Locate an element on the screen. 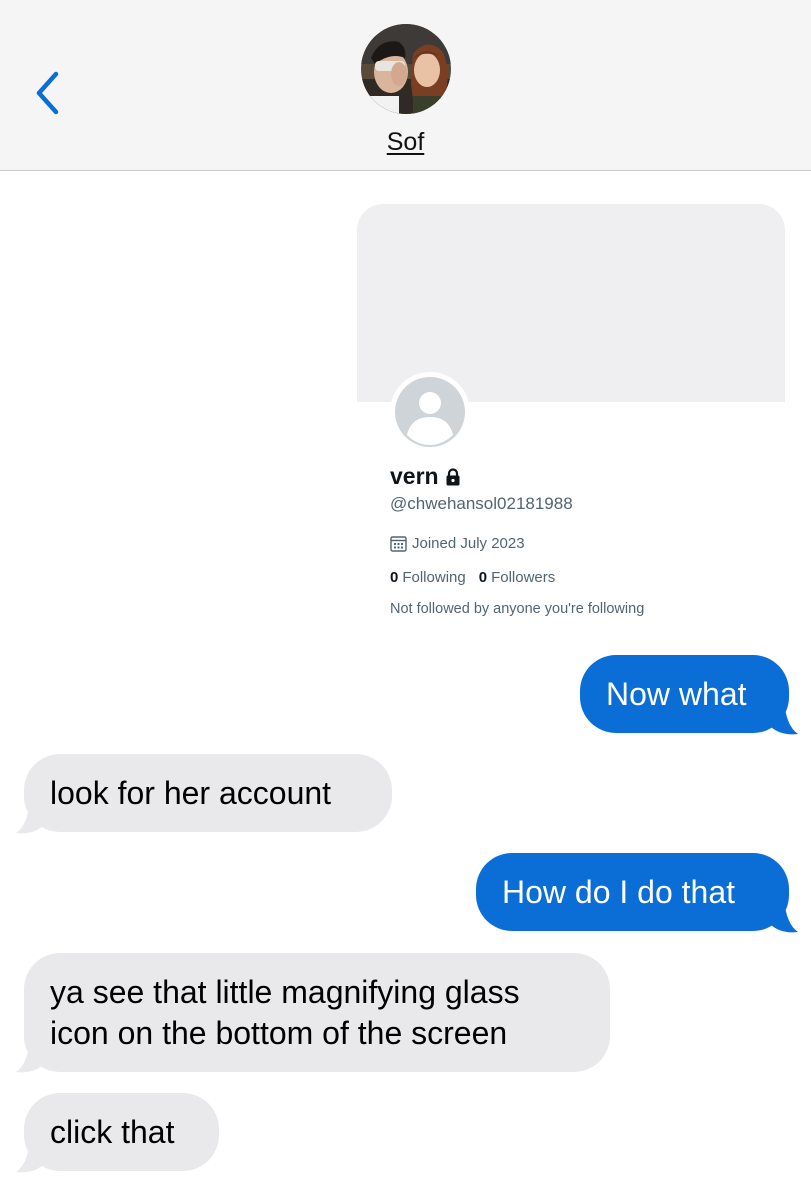 Image resolution: width=811 pixels, height=1200 pixels. message-text: Now what is located at coordinates (676, 693).